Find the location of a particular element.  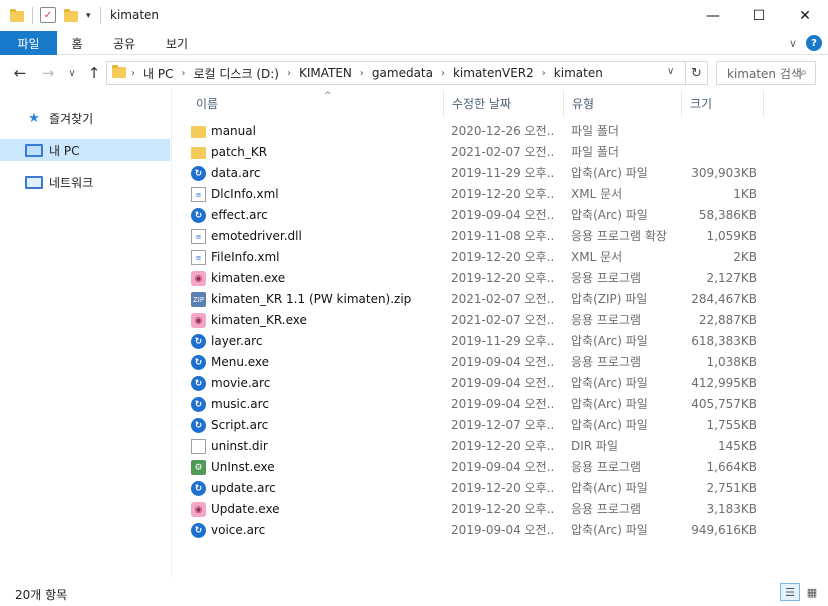

breadcrumb-item: 로컬 디스크 (D:) is located at coordinates (235, 73).